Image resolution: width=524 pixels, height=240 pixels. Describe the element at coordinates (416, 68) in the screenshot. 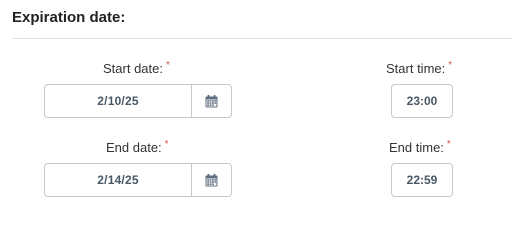

I see `start-time-label-text: Start time:` at that location.